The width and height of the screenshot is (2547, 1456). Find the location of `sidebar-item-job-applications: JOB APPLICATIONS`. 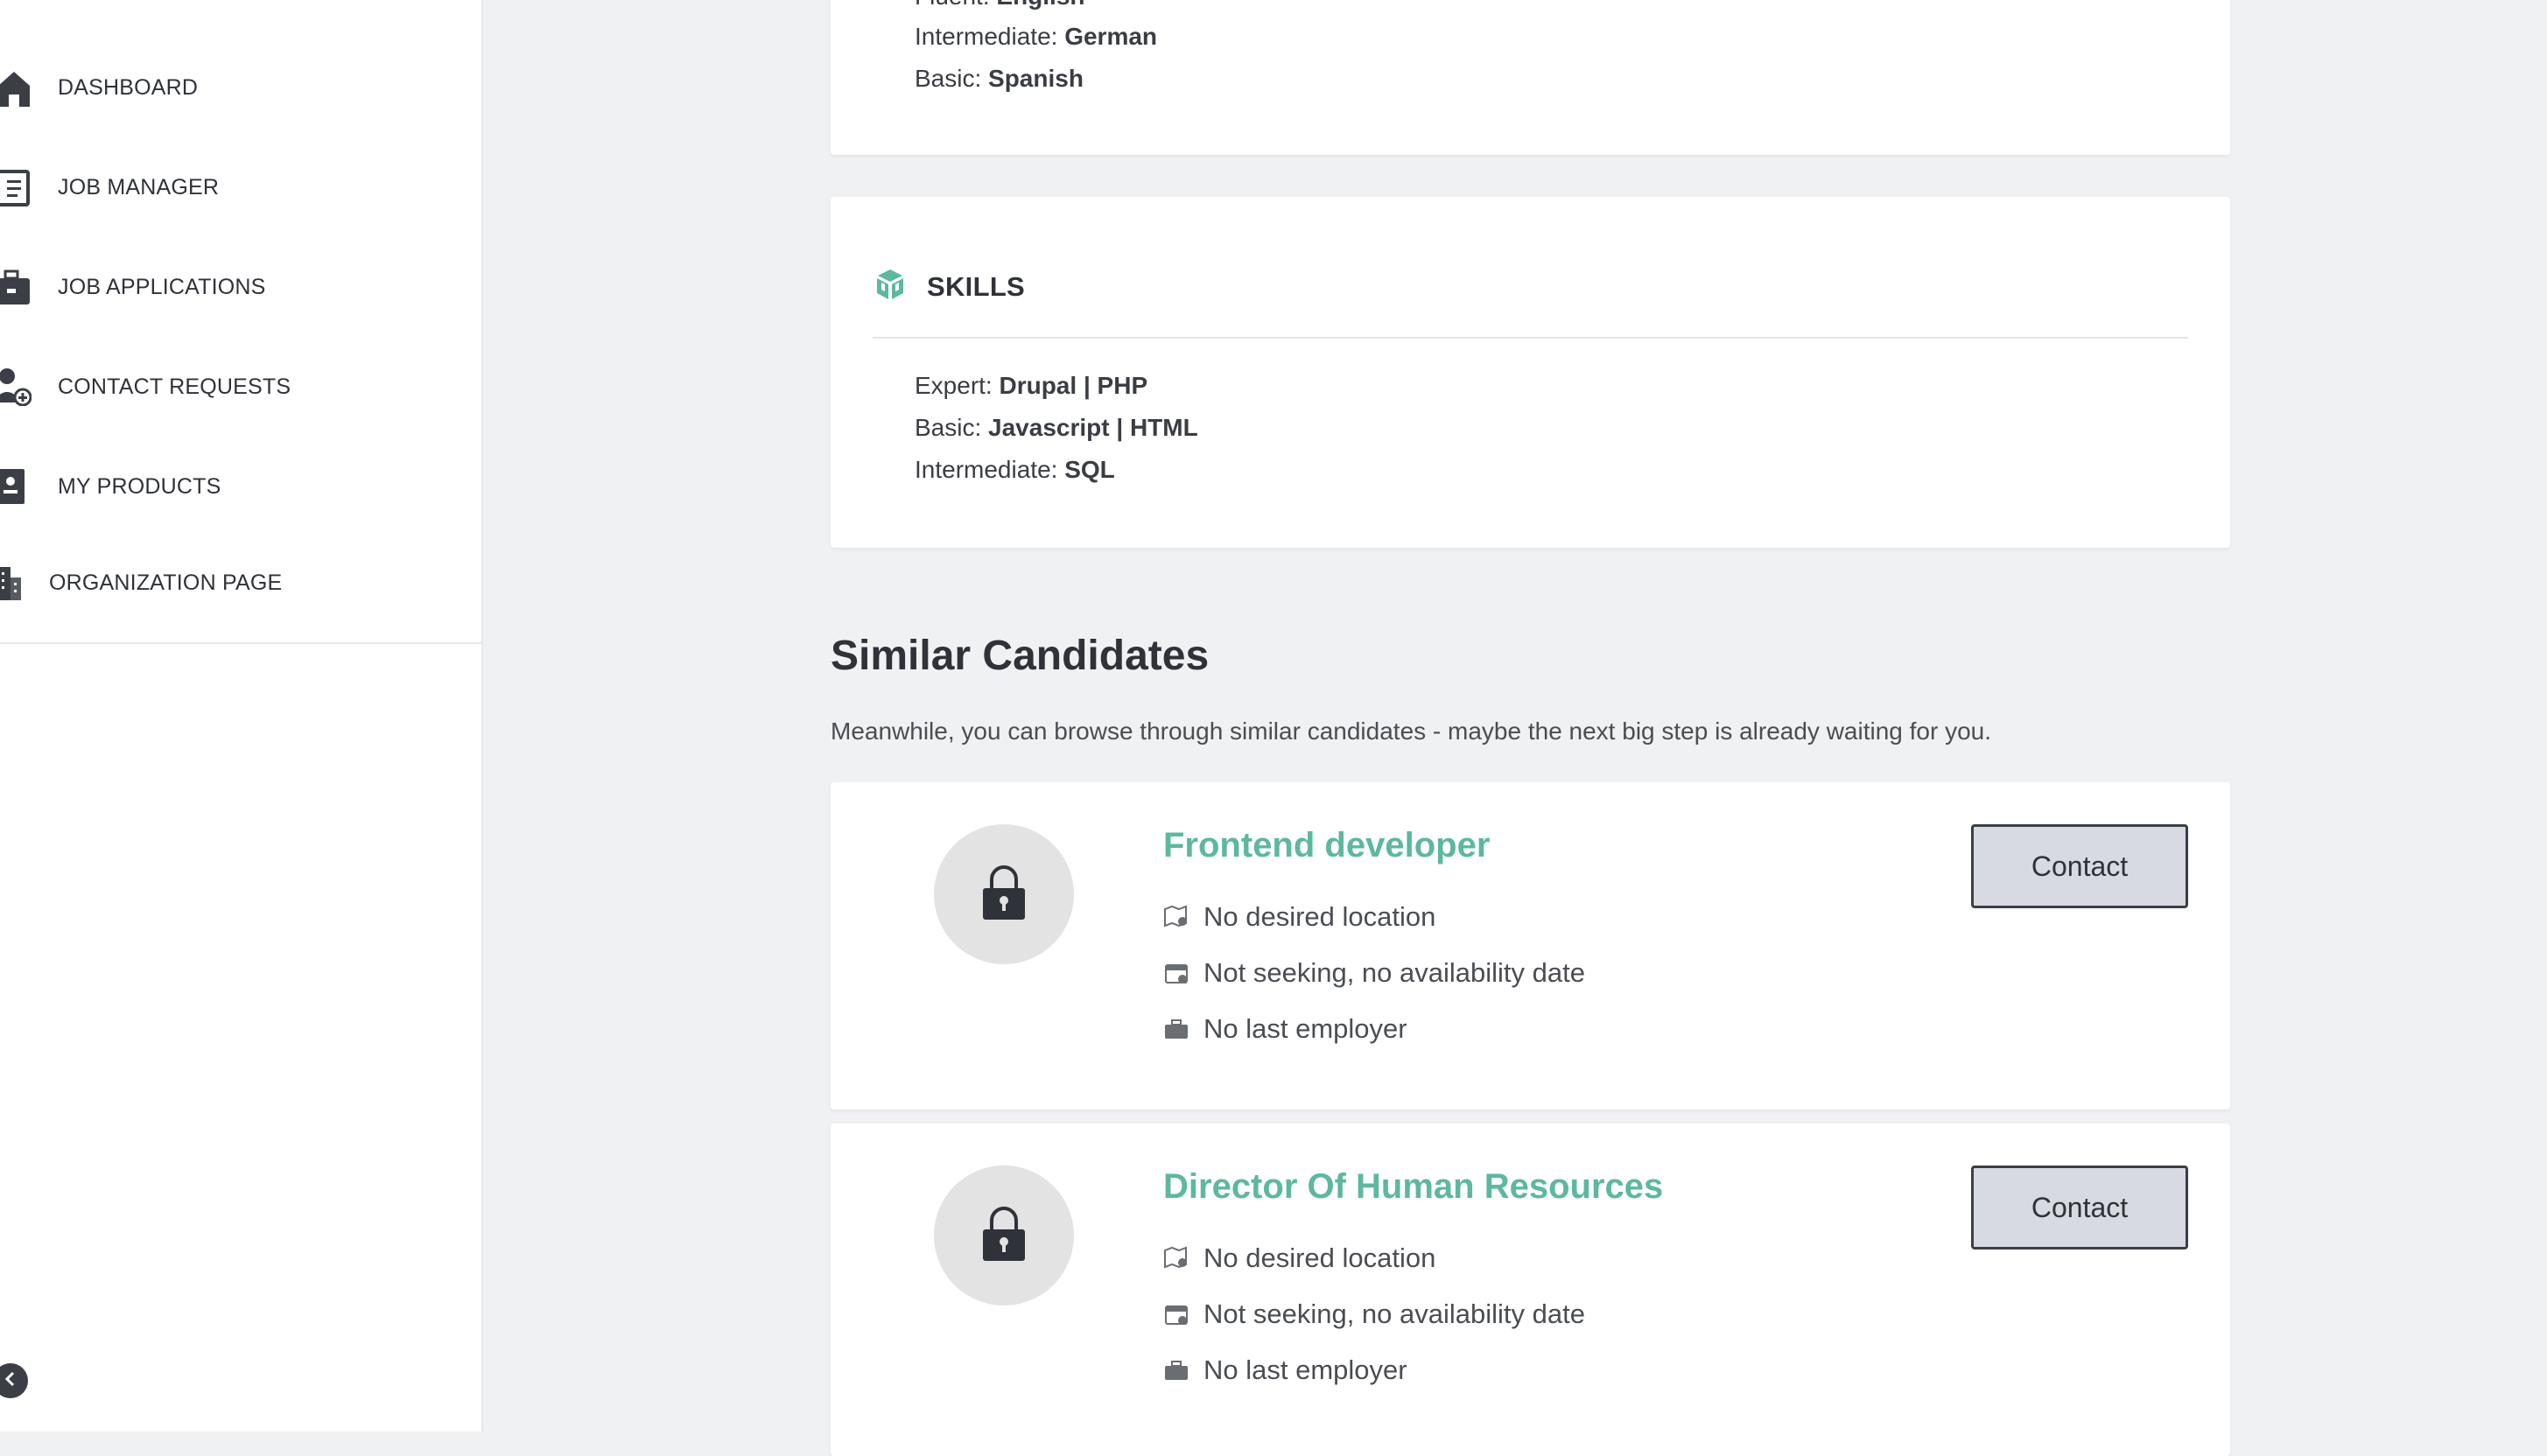

sidebar-item-job-applications: JOB APPLICATIONS is located at coordinates (236, 287).